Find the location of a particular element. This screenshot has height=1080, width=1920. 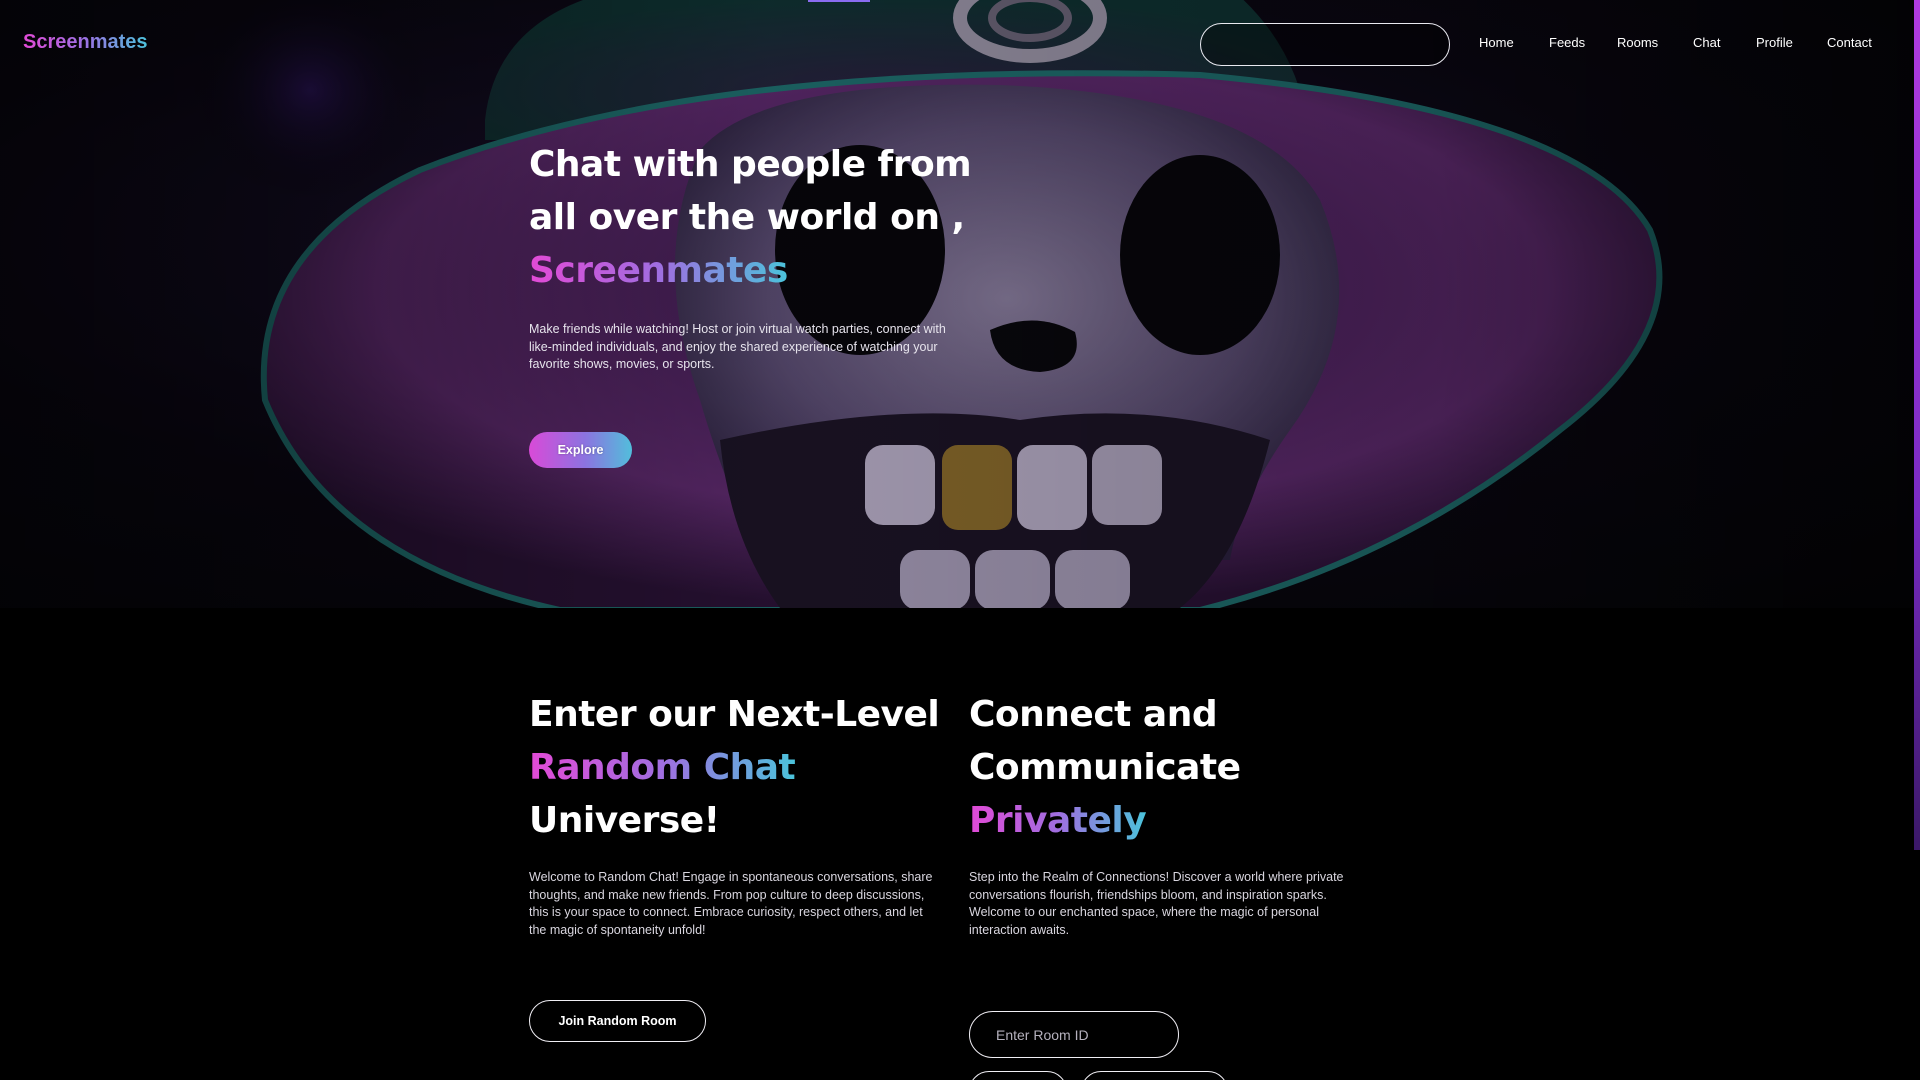

nav-feeds-link: Feeds is located at coordinates (1567, 42).